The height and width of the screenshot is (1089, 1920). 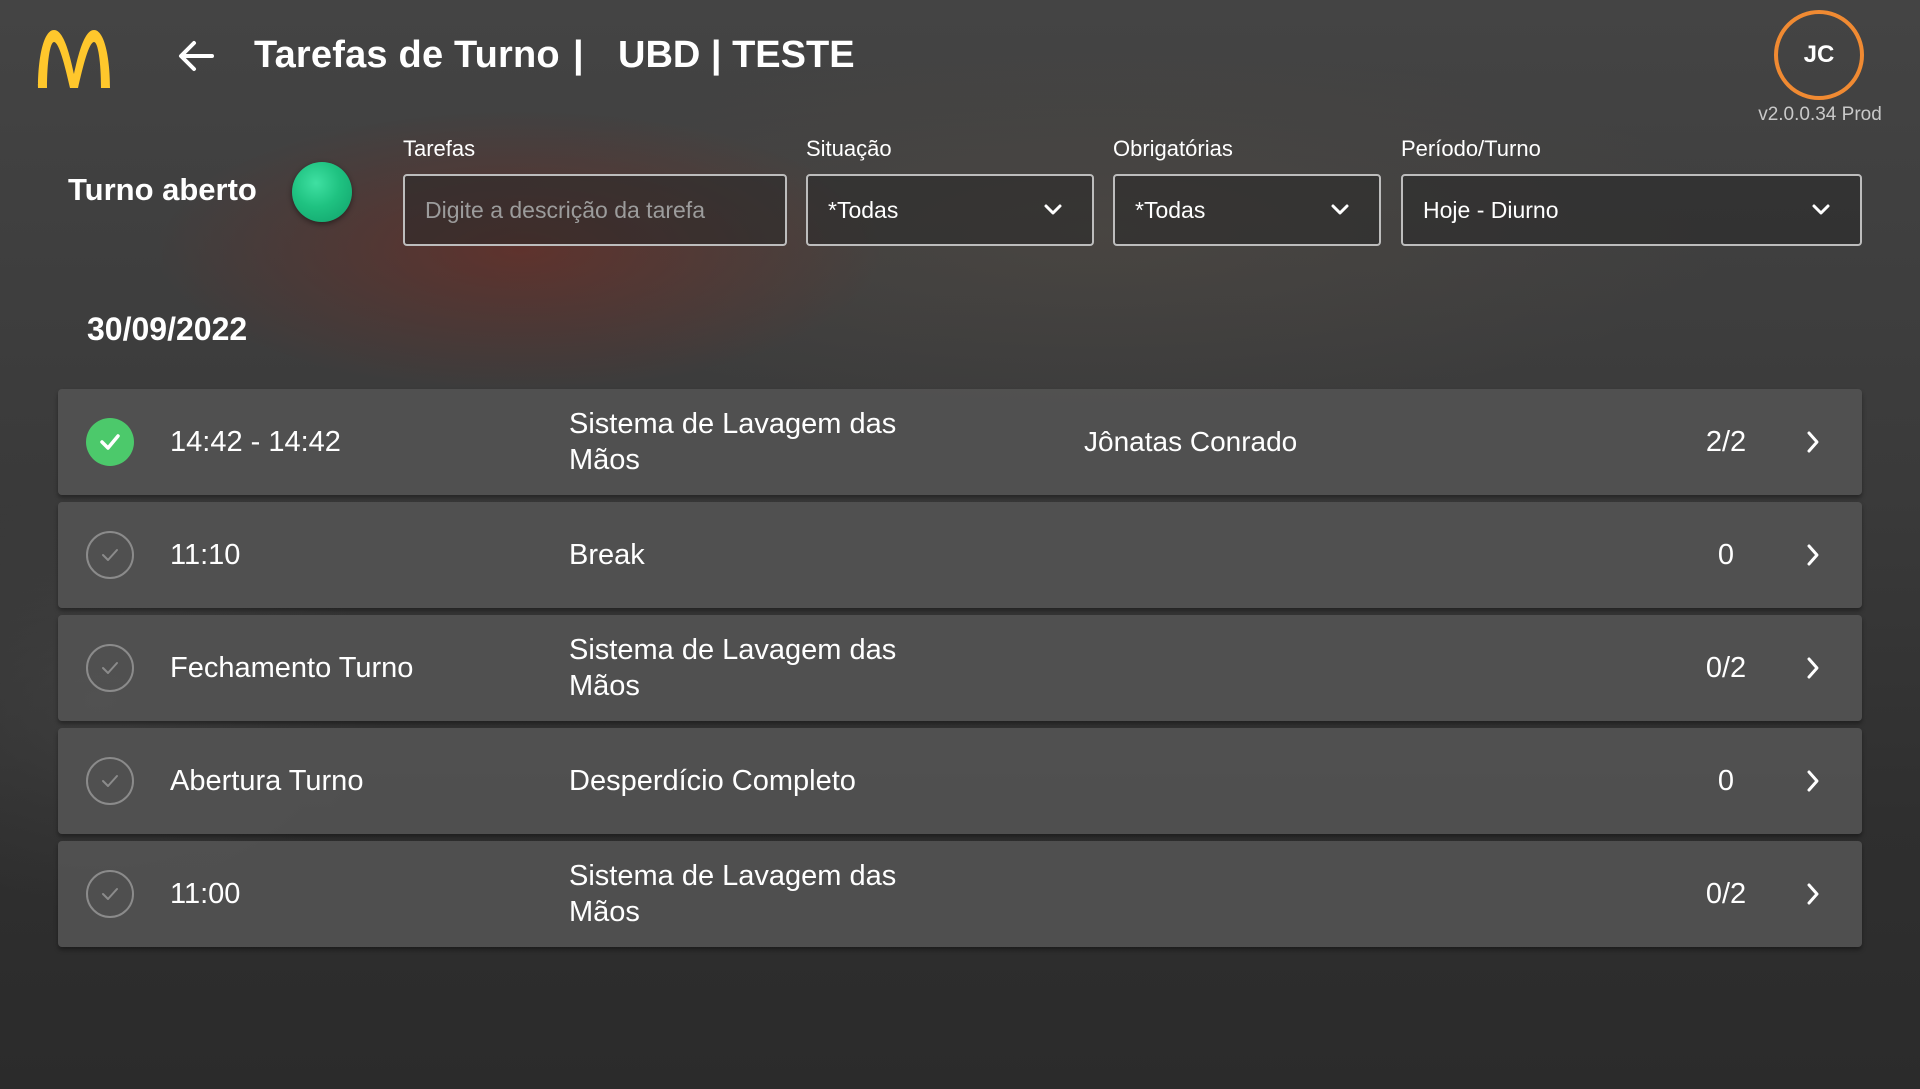 I want to click on task-user: Jônatas Conrado, so click(x=1191, y=441).